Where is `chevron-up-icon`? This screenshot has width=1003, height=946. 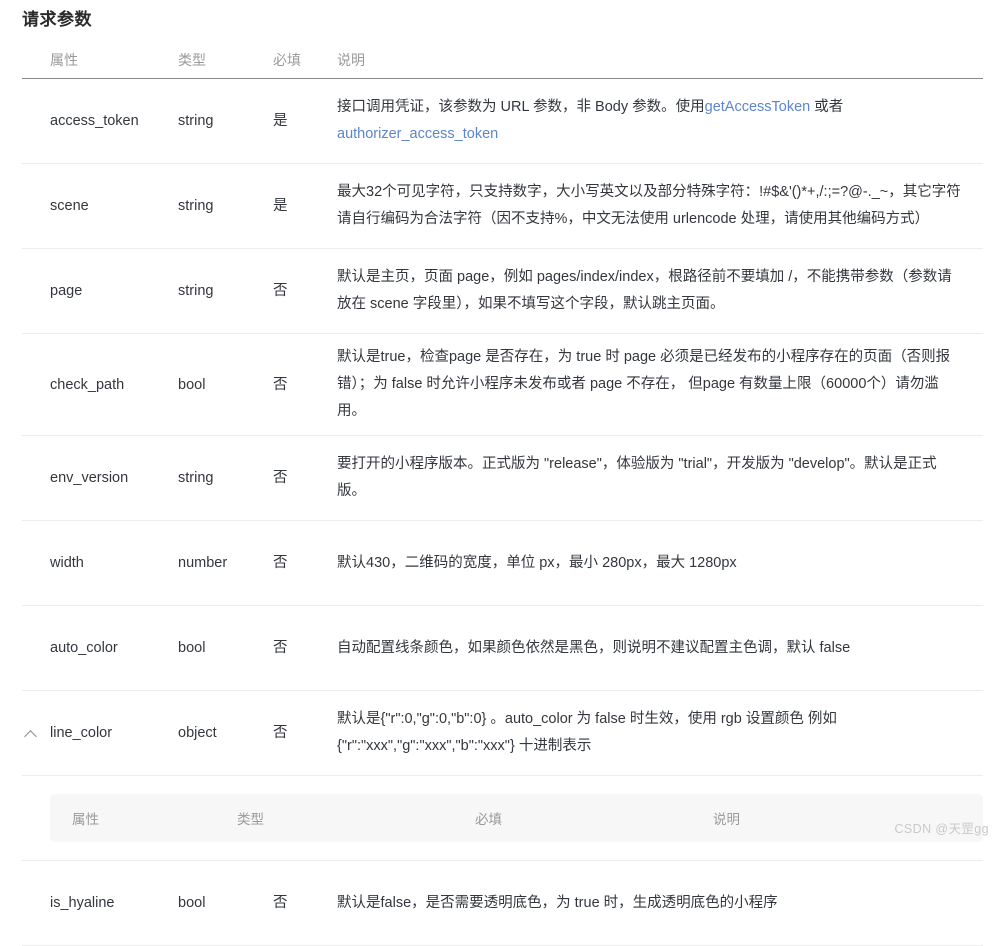 chevron-up-icon is located at coordinates (36, 736).